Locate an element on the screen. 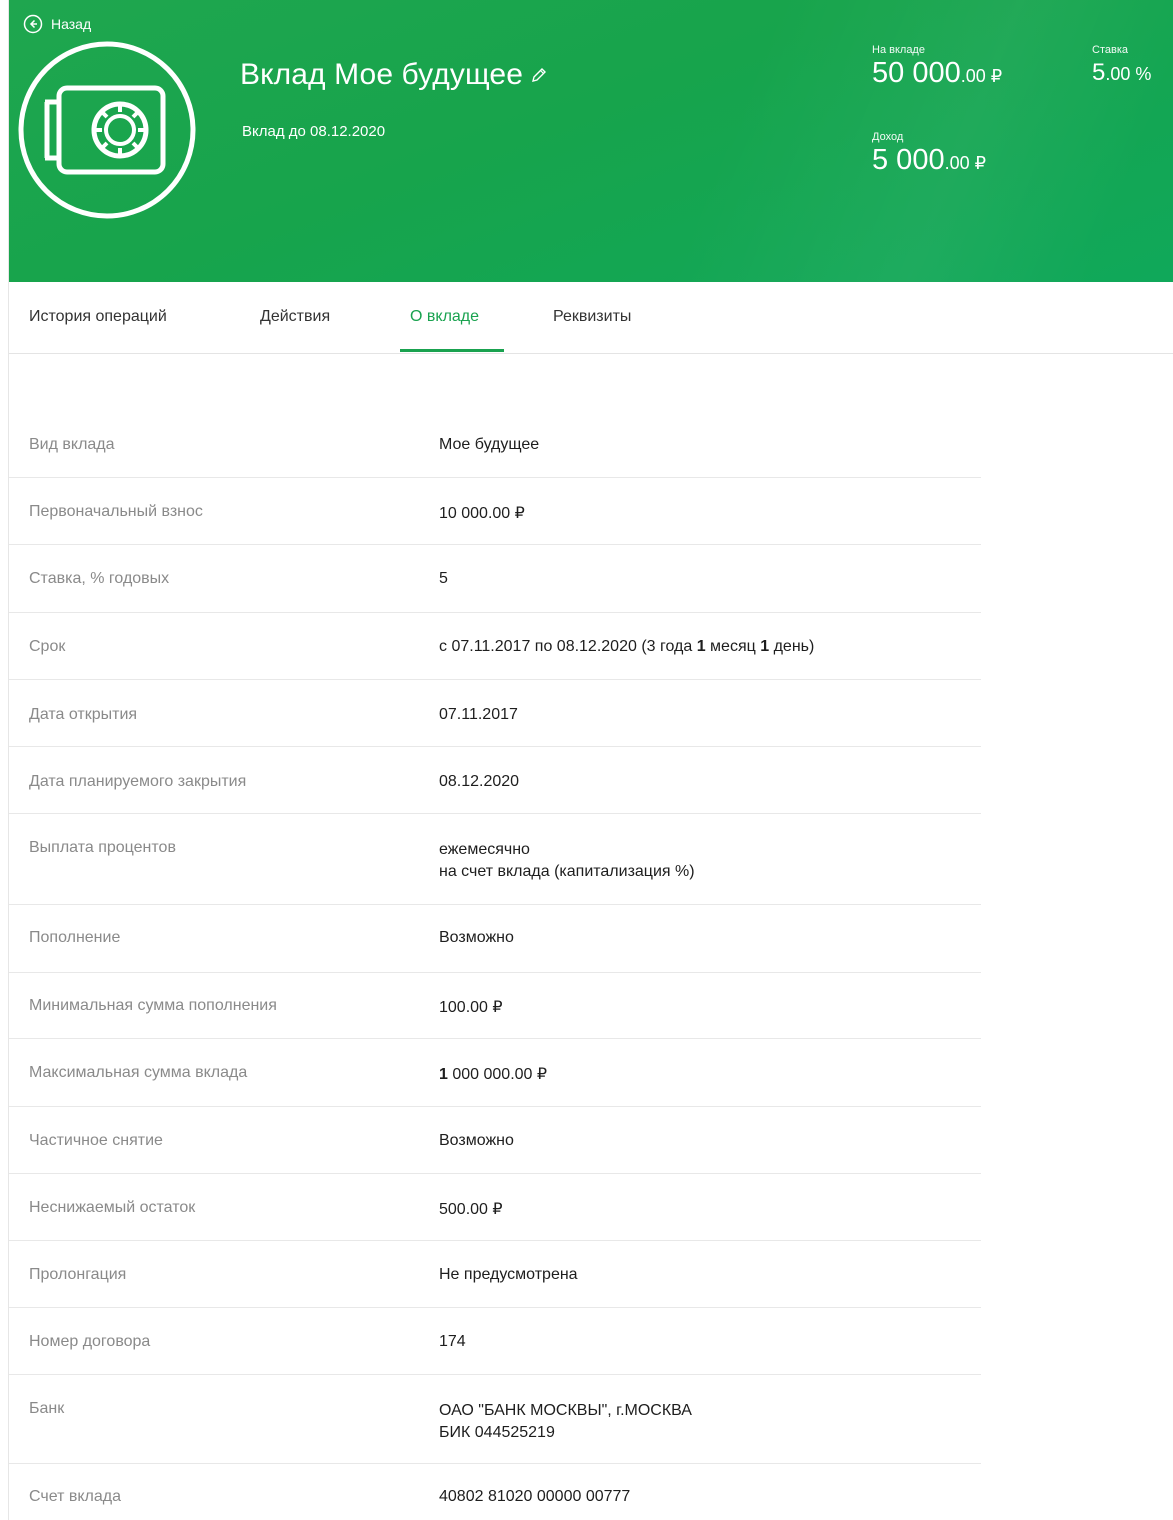 The image size is (1173, 1520). detail-label: Неснижаемый остаток is located at coordinates (112, 1207).